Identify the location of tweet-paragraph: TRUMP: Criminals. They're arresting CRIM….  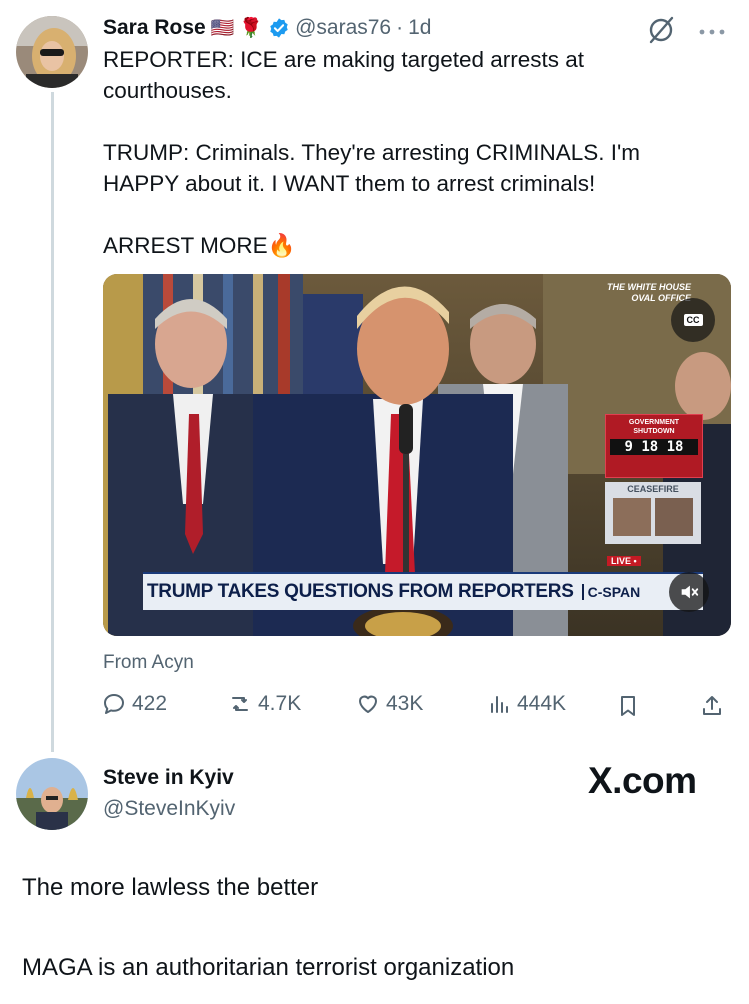
(372, 168).